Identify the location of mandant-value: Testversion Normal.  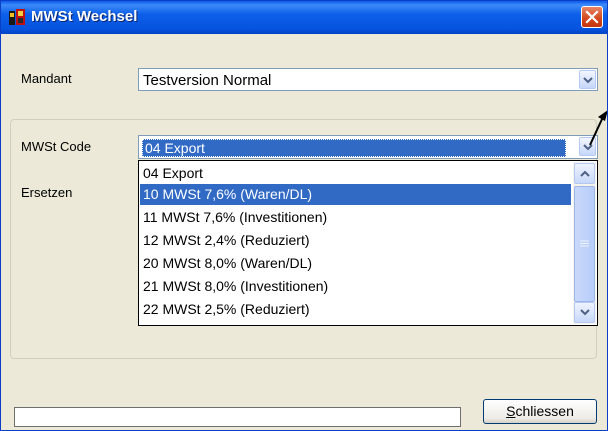
(207, 80).